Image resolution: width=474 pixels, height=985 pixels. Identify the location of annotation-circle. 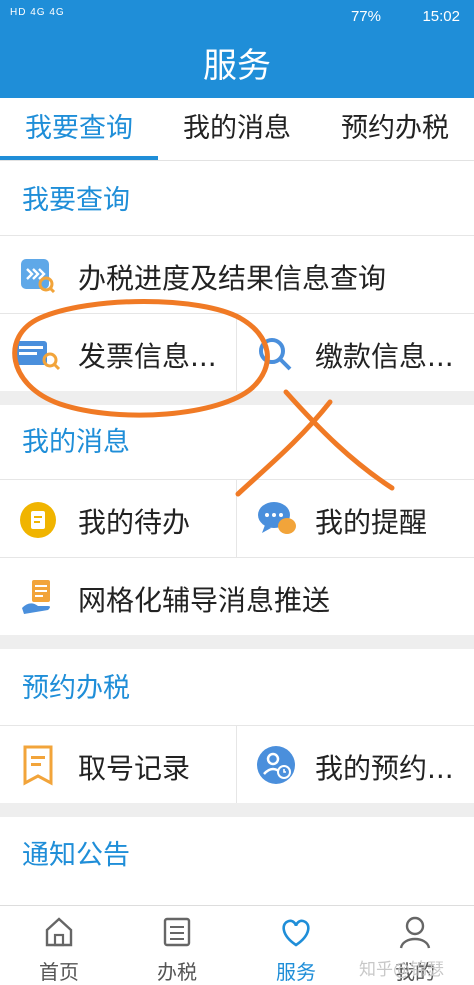
(141, 358).